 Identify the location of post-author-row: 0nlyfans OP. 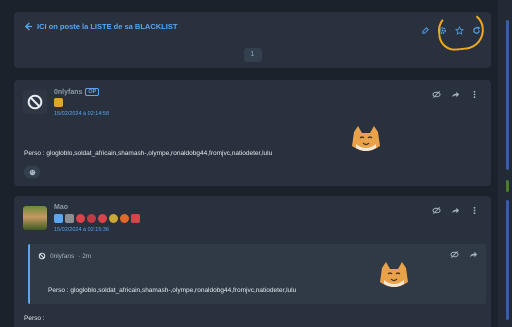
(77, 92).